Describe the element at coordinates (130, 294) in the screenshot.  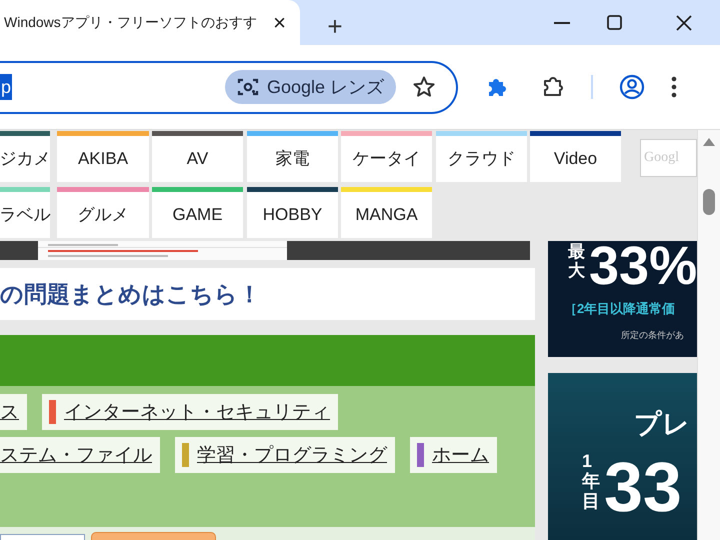
I see `heading-link: の問題まとめはこちら！` at that location.